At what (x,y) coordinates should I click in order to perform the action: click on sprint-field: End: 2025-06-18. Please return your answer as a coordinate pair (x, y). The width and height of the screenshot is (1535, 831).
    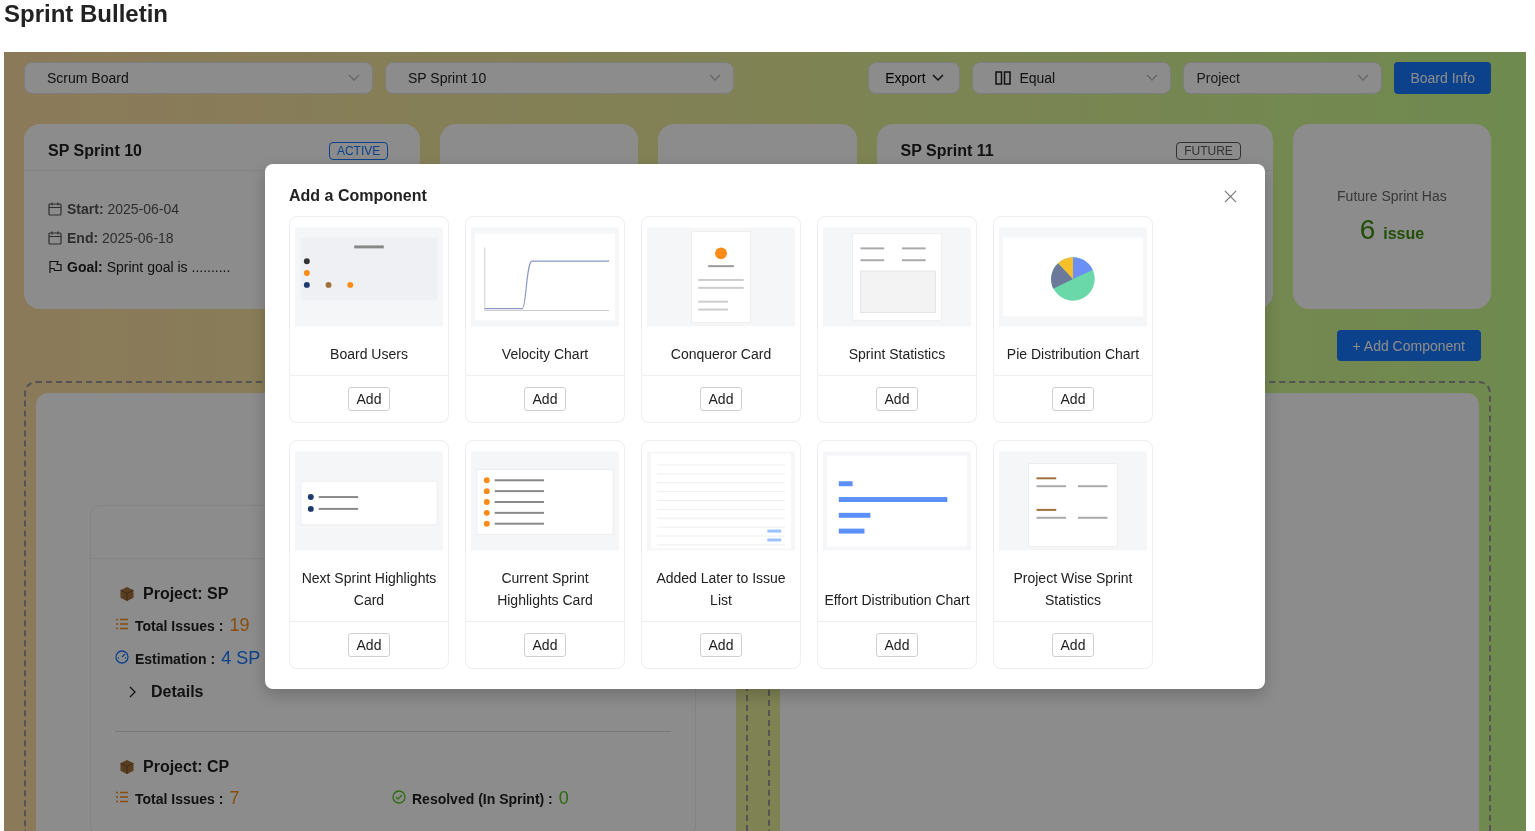
    Looking at the image, I should click on (120, 238).